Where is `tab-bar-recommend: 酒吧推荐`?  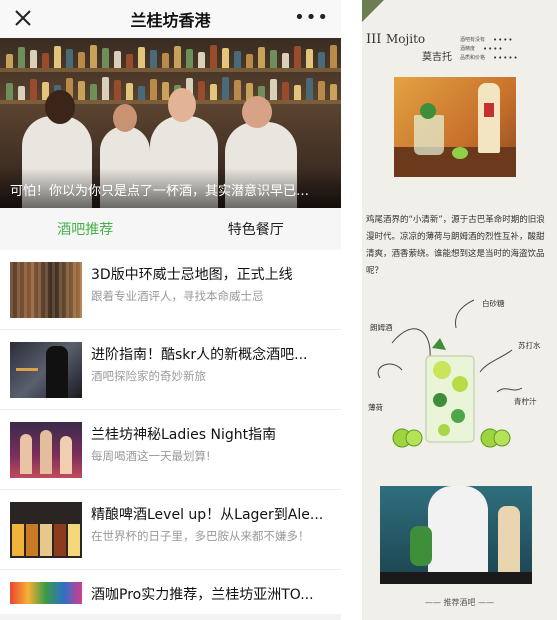 tab-bar-recommend: 酒吧推荐 is located at coordinates (85, 229).